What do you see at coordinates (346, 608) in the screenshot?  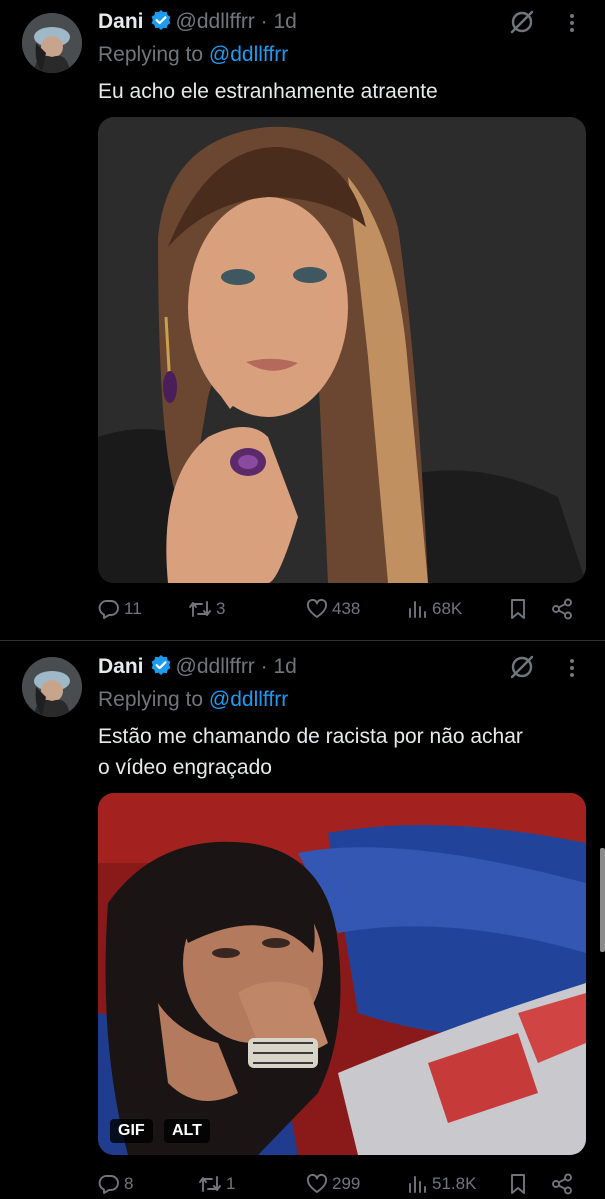 I see `like-count: 438` at bounding box center [346, 608].